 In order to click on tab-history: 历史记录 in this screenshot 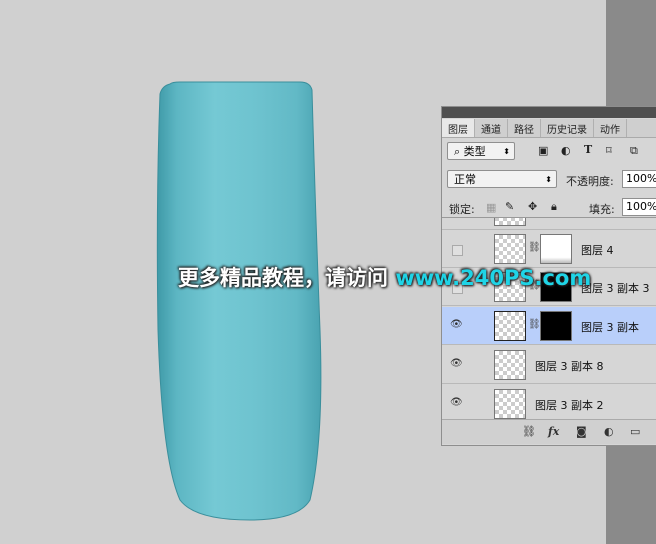, I will do `click(567, 128)`.